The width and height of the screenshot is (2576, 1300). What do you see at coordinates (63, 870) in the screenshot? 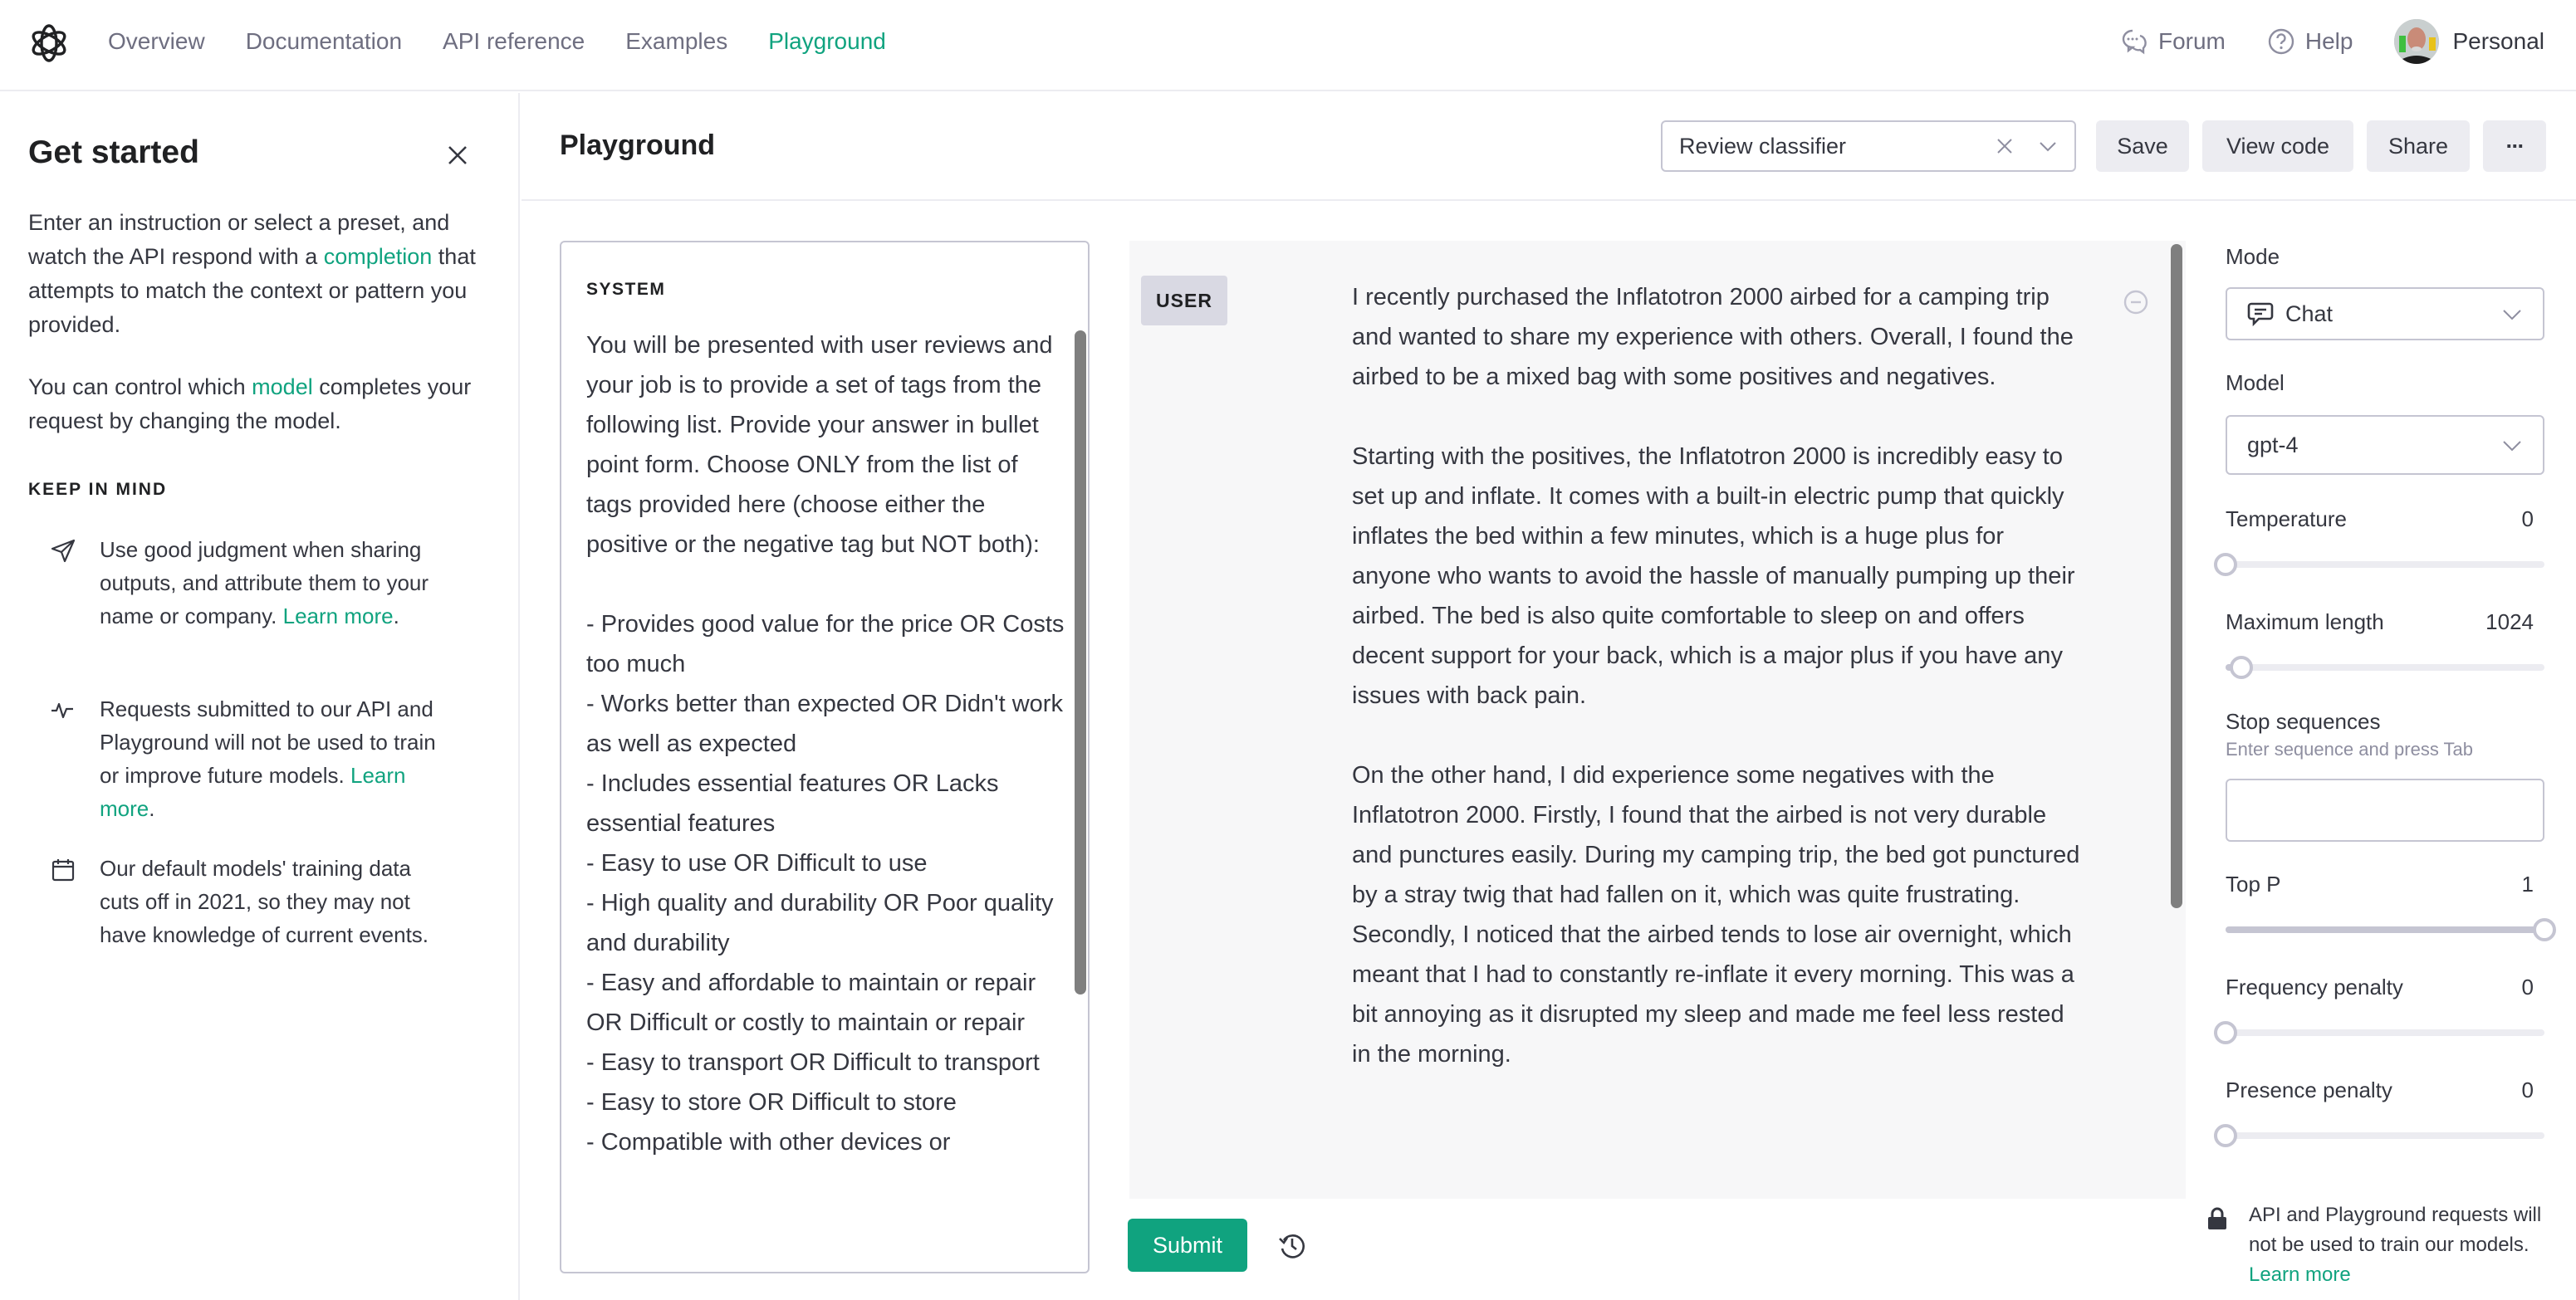
I see `calendar-icon` at bounding box center [63, 870].